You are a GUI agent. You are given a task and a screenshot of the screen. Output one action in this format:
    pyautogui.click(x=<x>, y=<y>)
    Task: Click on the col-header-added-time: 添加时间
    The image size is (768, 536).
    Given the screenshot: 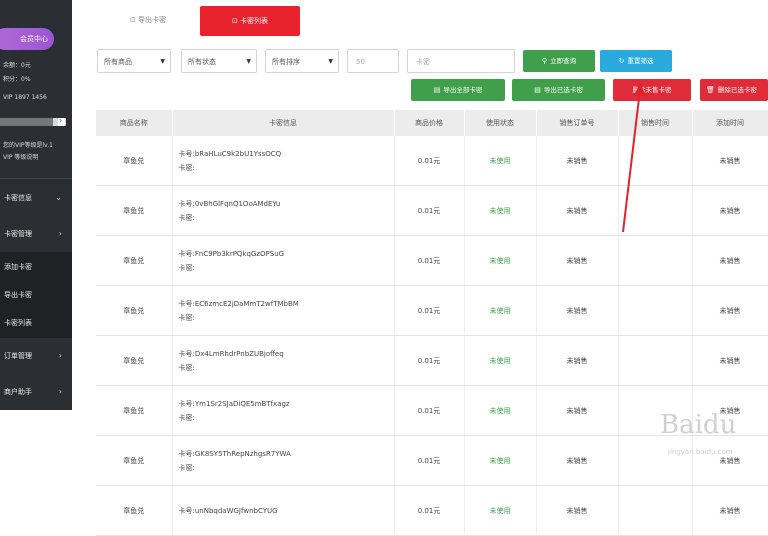 What is the action you would take?
    pyautogui.click(x=730, y=123)
    